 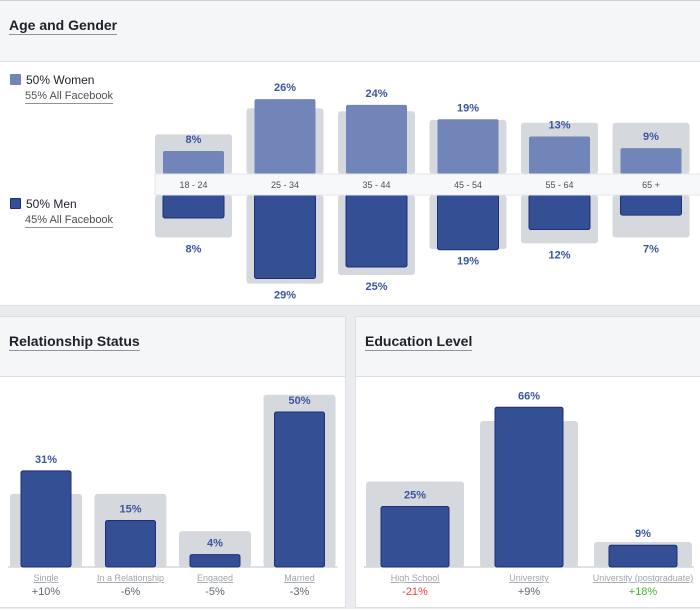 What do you see at coordinates (529, 578) in the screenshot?
I see `category-label: University` at bounding box center [529, 578].